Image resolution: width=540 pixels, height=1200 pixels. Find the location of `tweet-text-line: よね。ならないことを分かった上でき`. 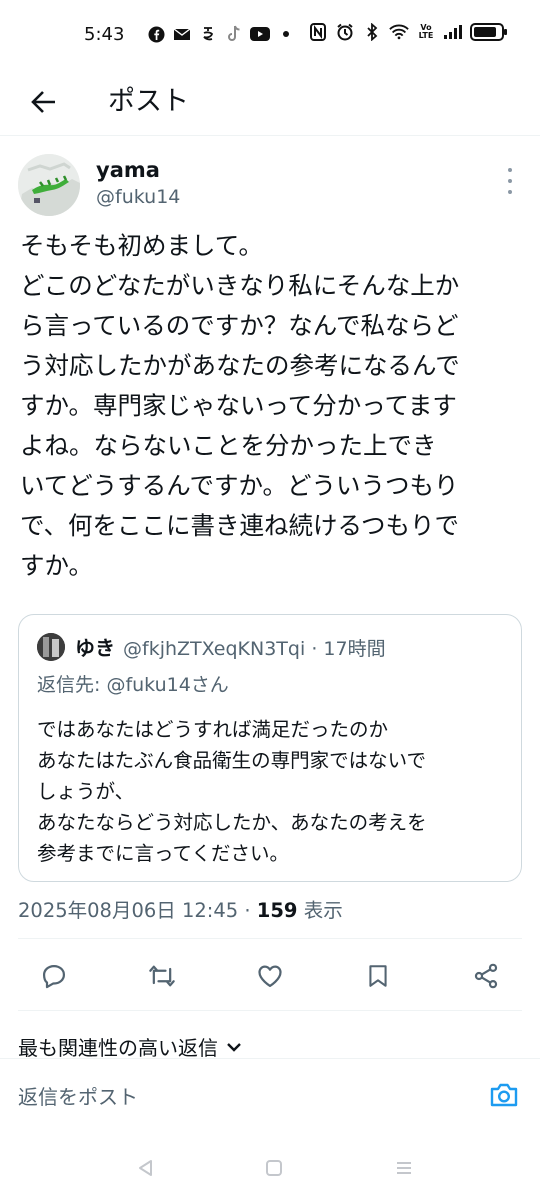

tweet-text-line: よね。ならないことを分かった上でき is located at coordinates (228, 445).